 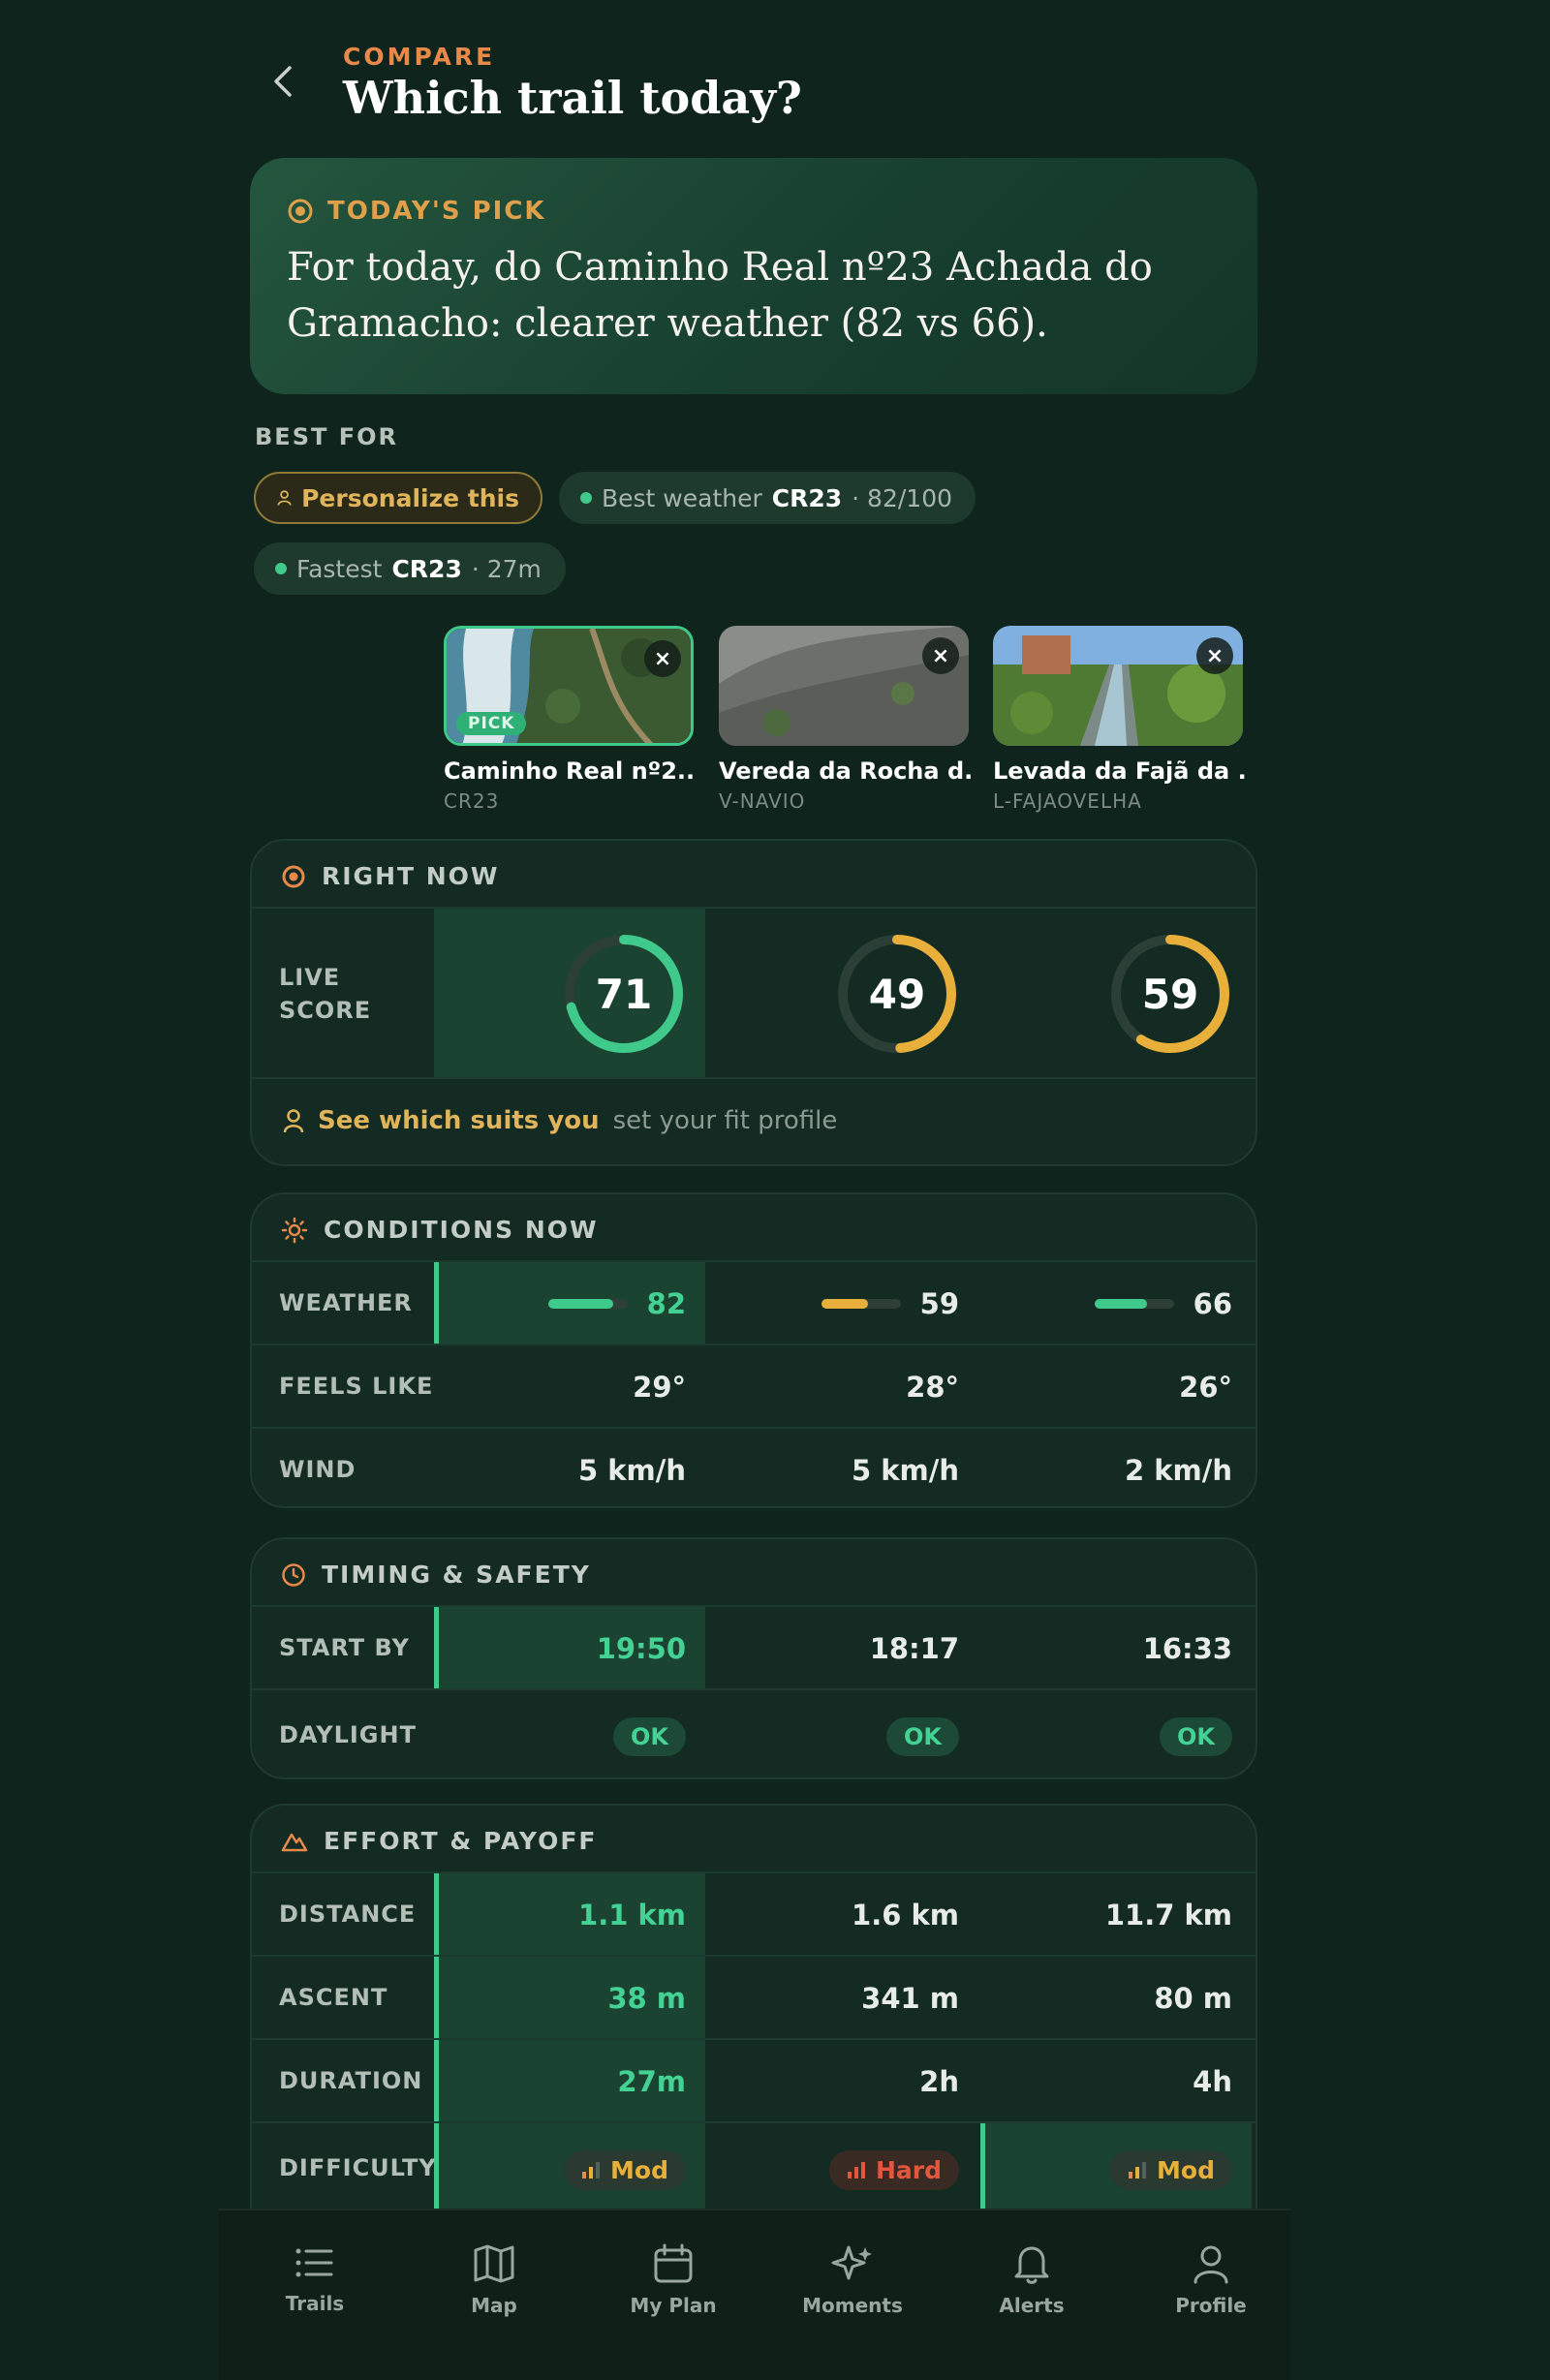 I want to click on score-ring: 59, so click(x=1170, y=994).